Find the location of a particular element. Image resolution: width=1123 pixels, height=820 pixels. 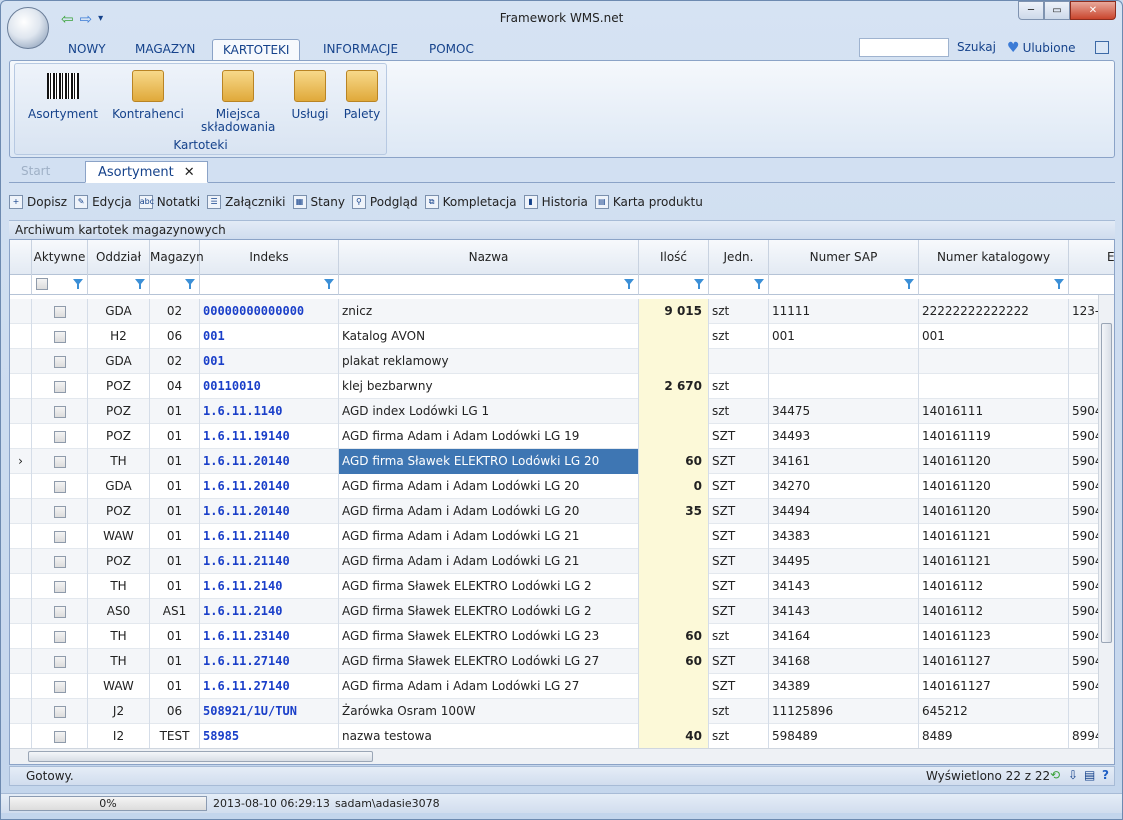

column-header-aktywne: Aktywne is located at coordinates (60, 257).